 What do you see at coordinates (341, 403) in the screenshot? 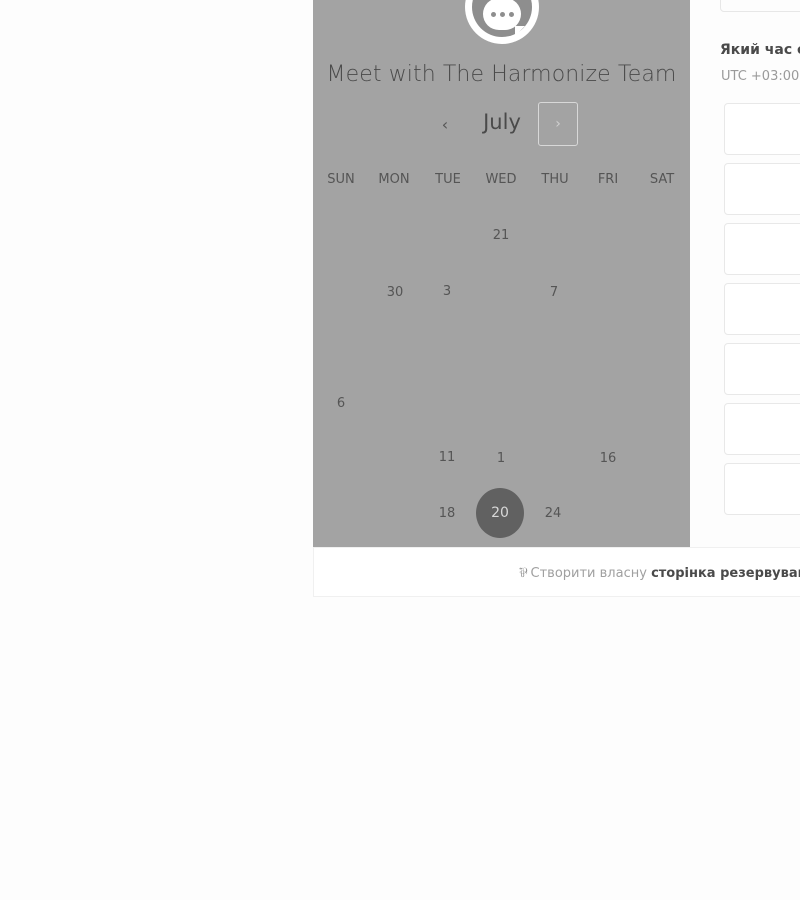
I see `calendar-day: 6` at bounding box center [341, 403].